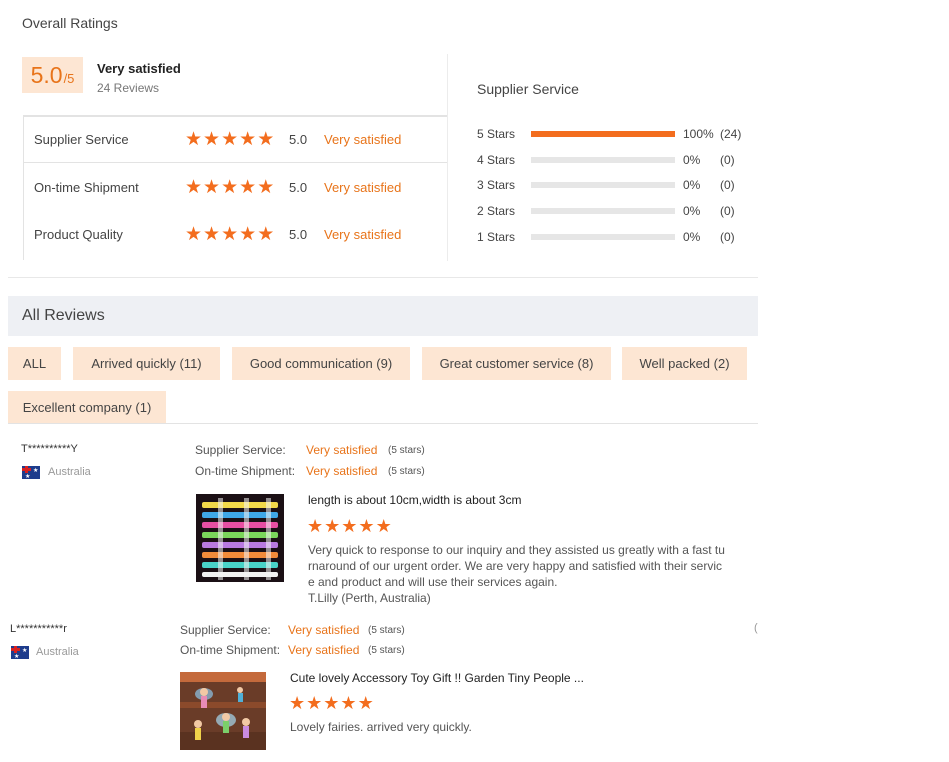  I want to click on star-bar-row: 4 Stars 0% (0), so click(617, 161).